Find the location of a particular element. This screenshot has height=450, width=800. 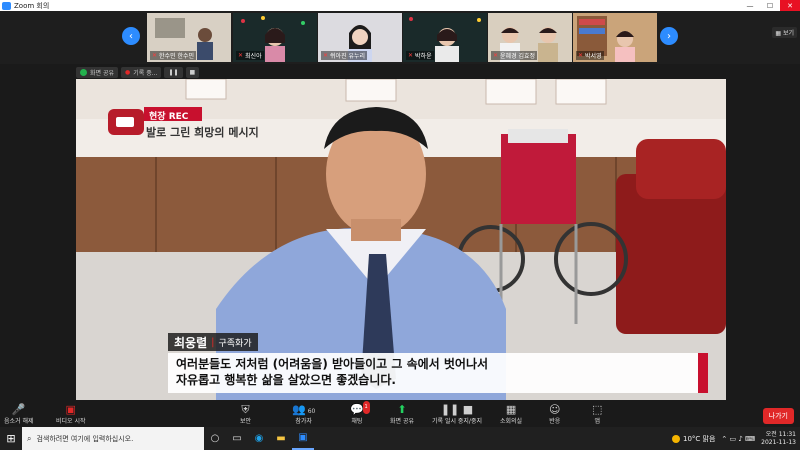

participant-tile: ✕ 쒸아진 유누리 is located at coordinates (360, 37).